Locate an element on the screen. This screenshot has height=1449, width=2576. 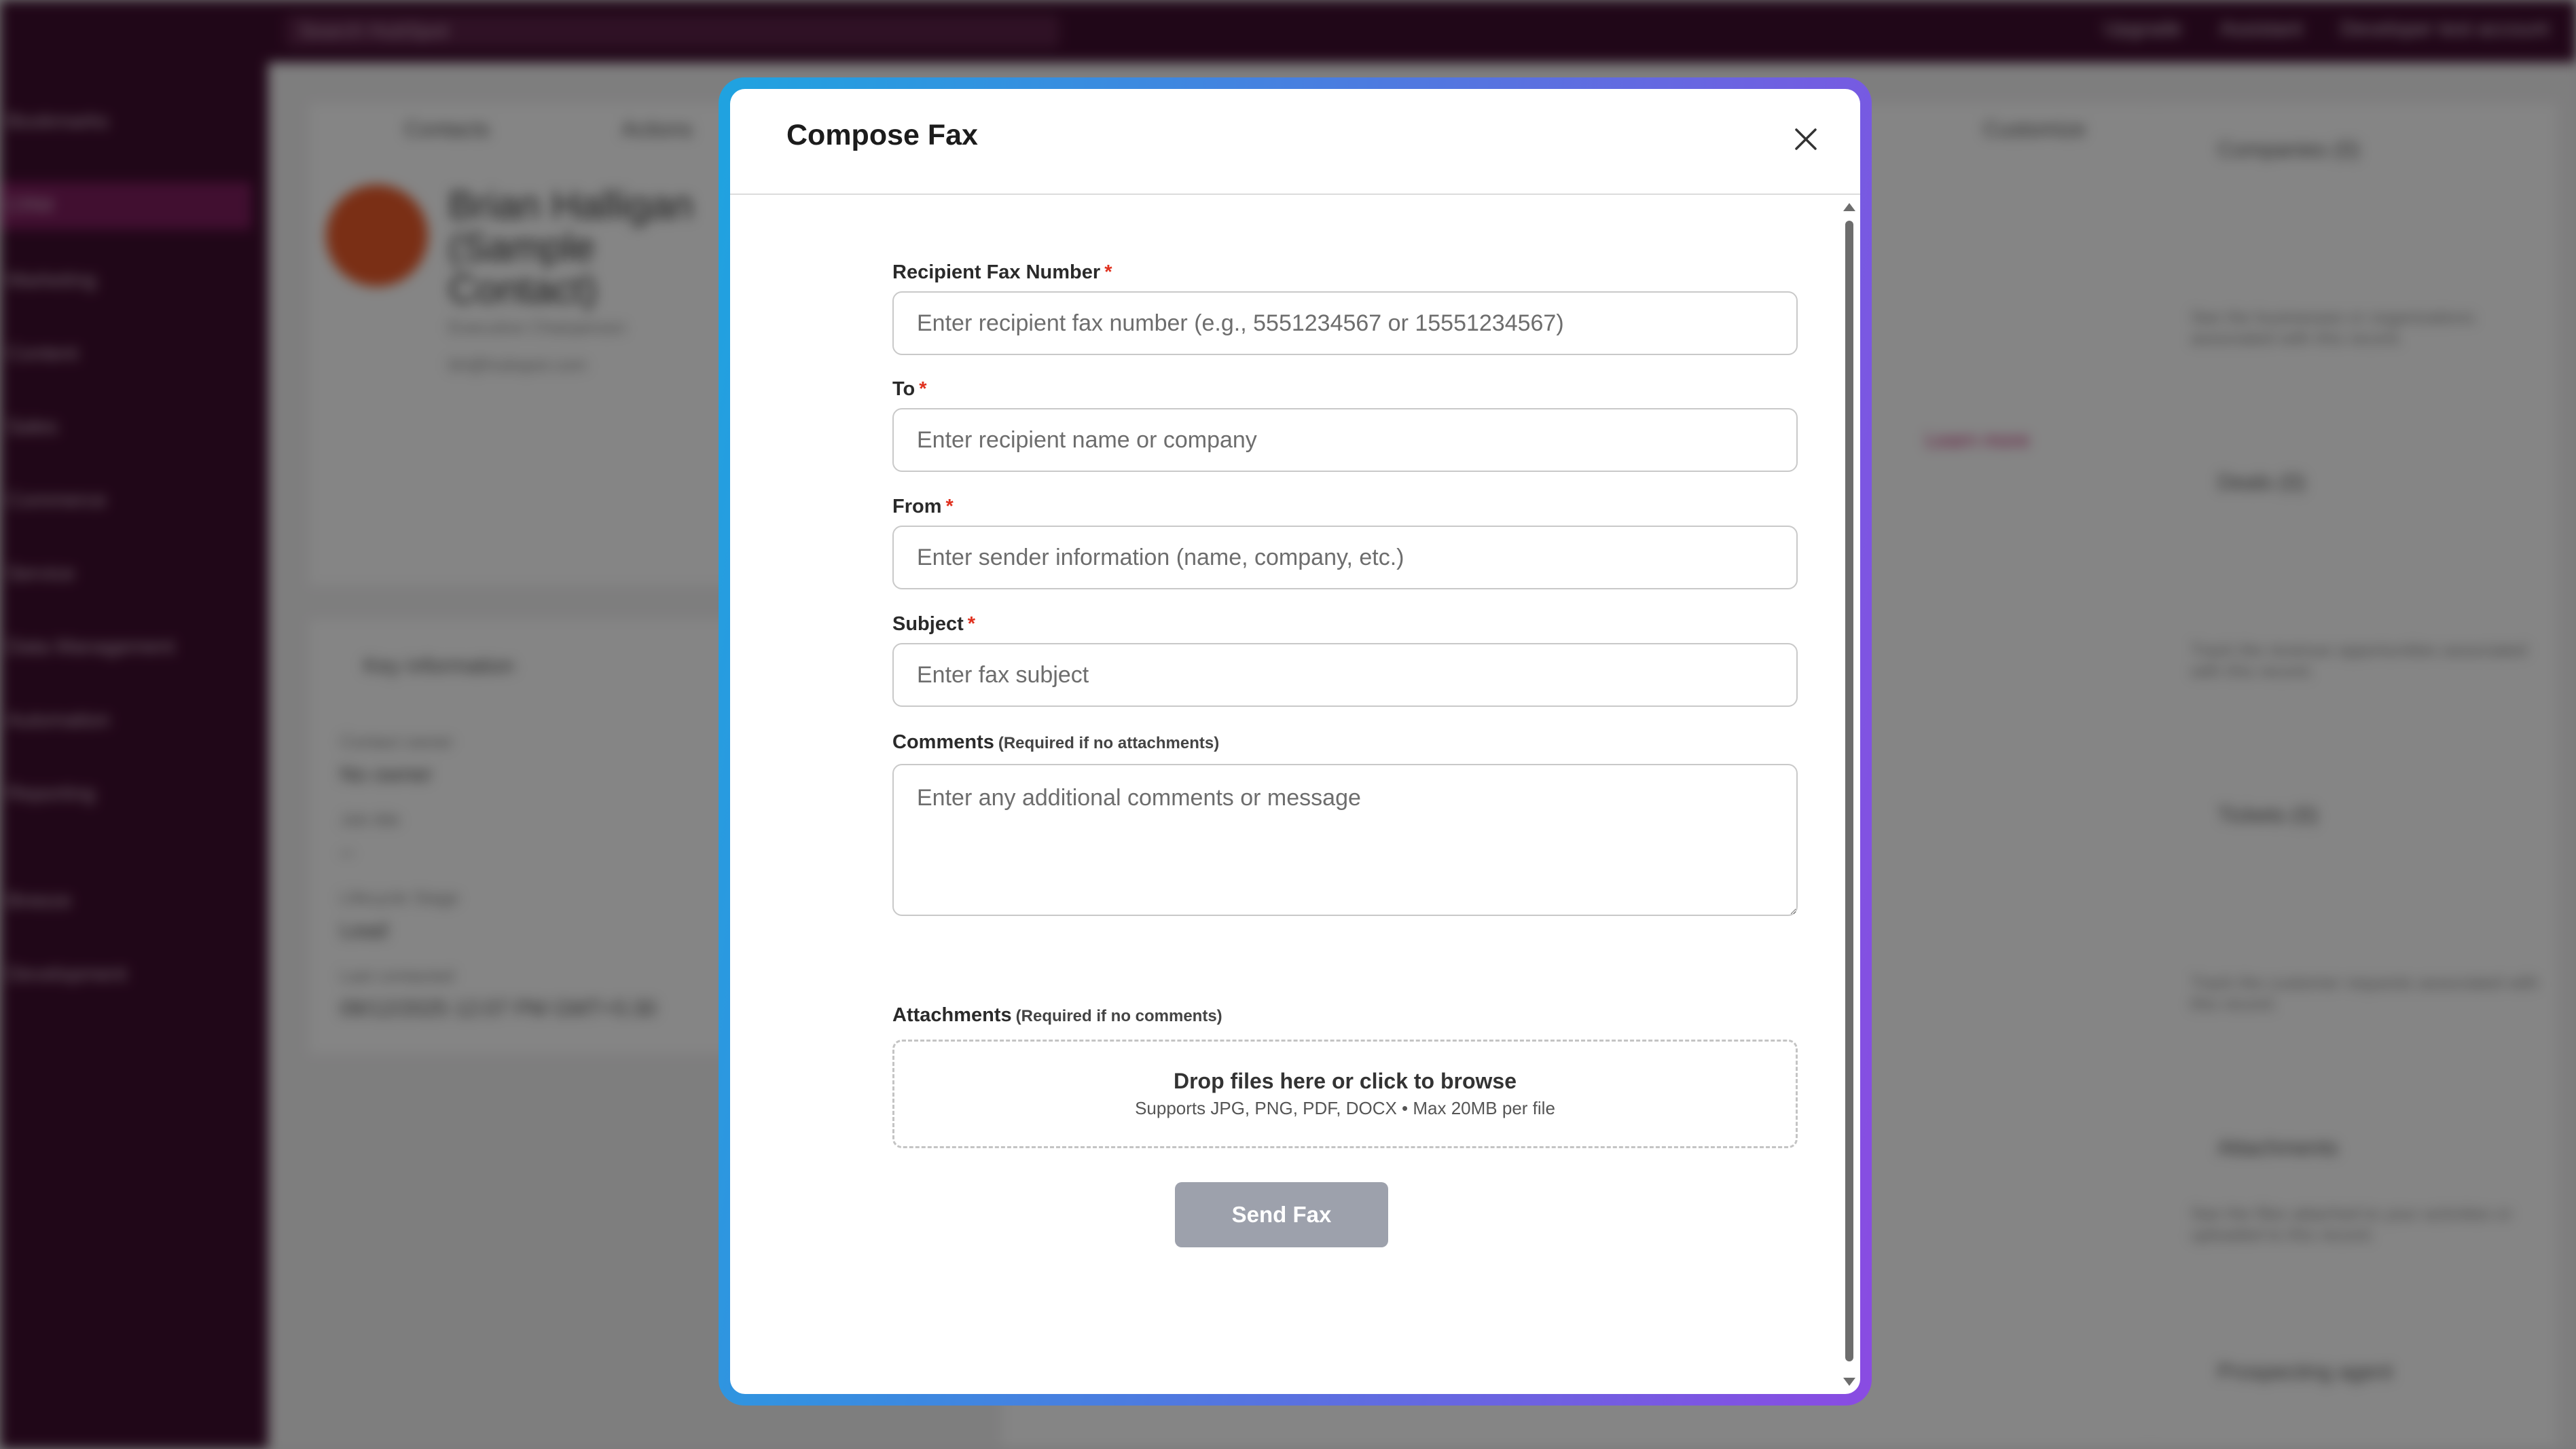
subject-label: Subject * is located at coordinates (933, 624).